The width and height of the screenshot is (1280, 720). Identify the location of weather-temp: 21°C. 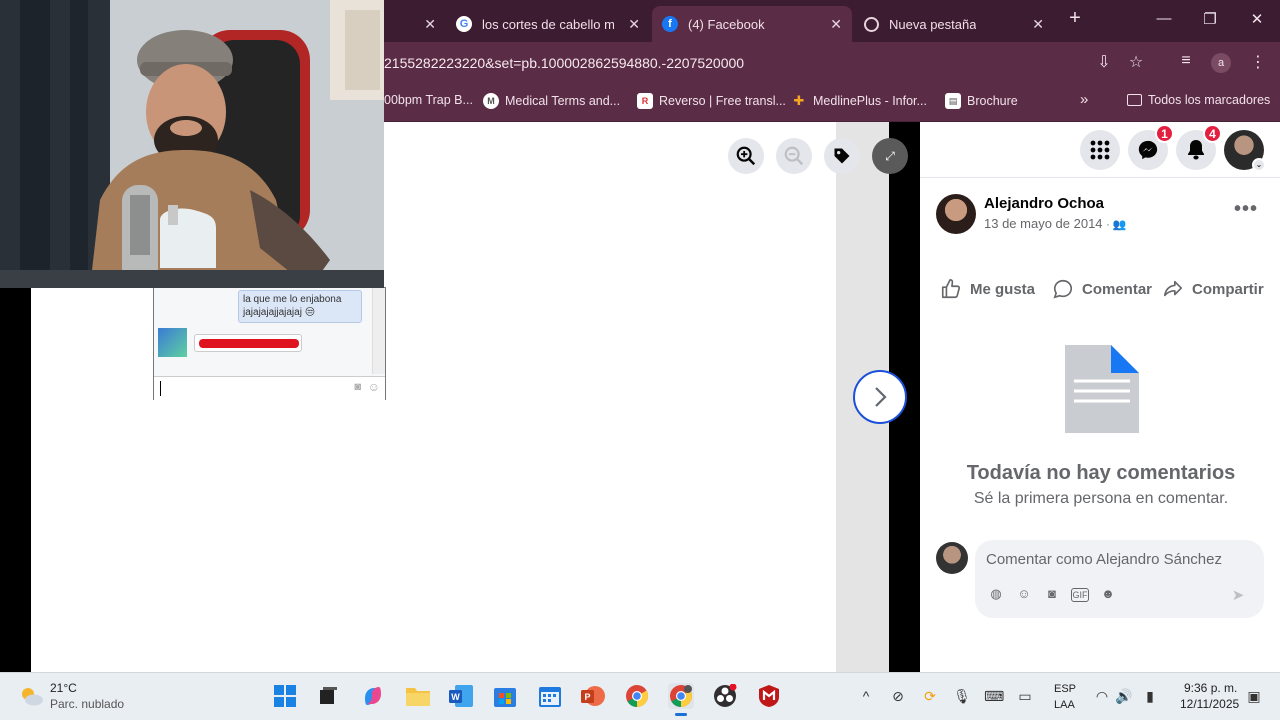
(63, 688).